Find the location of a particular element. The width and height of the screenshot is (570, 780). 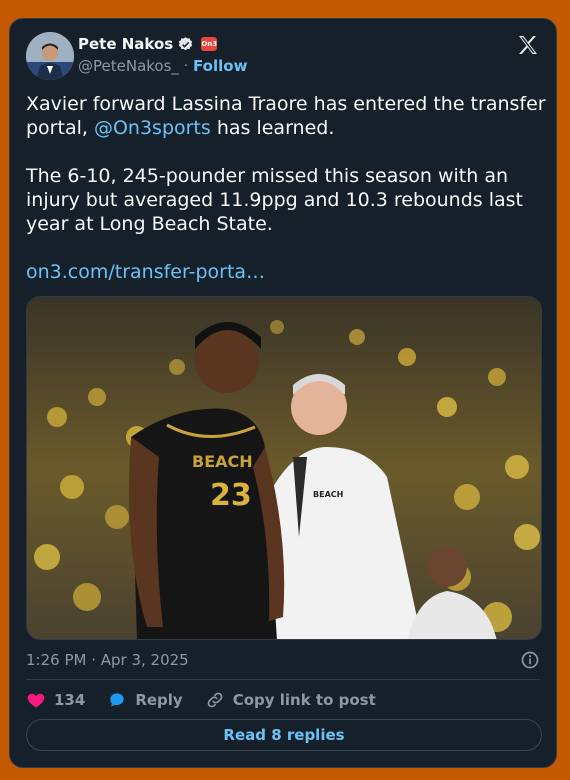

x-logo-icon is located at coordinates (528, 45).